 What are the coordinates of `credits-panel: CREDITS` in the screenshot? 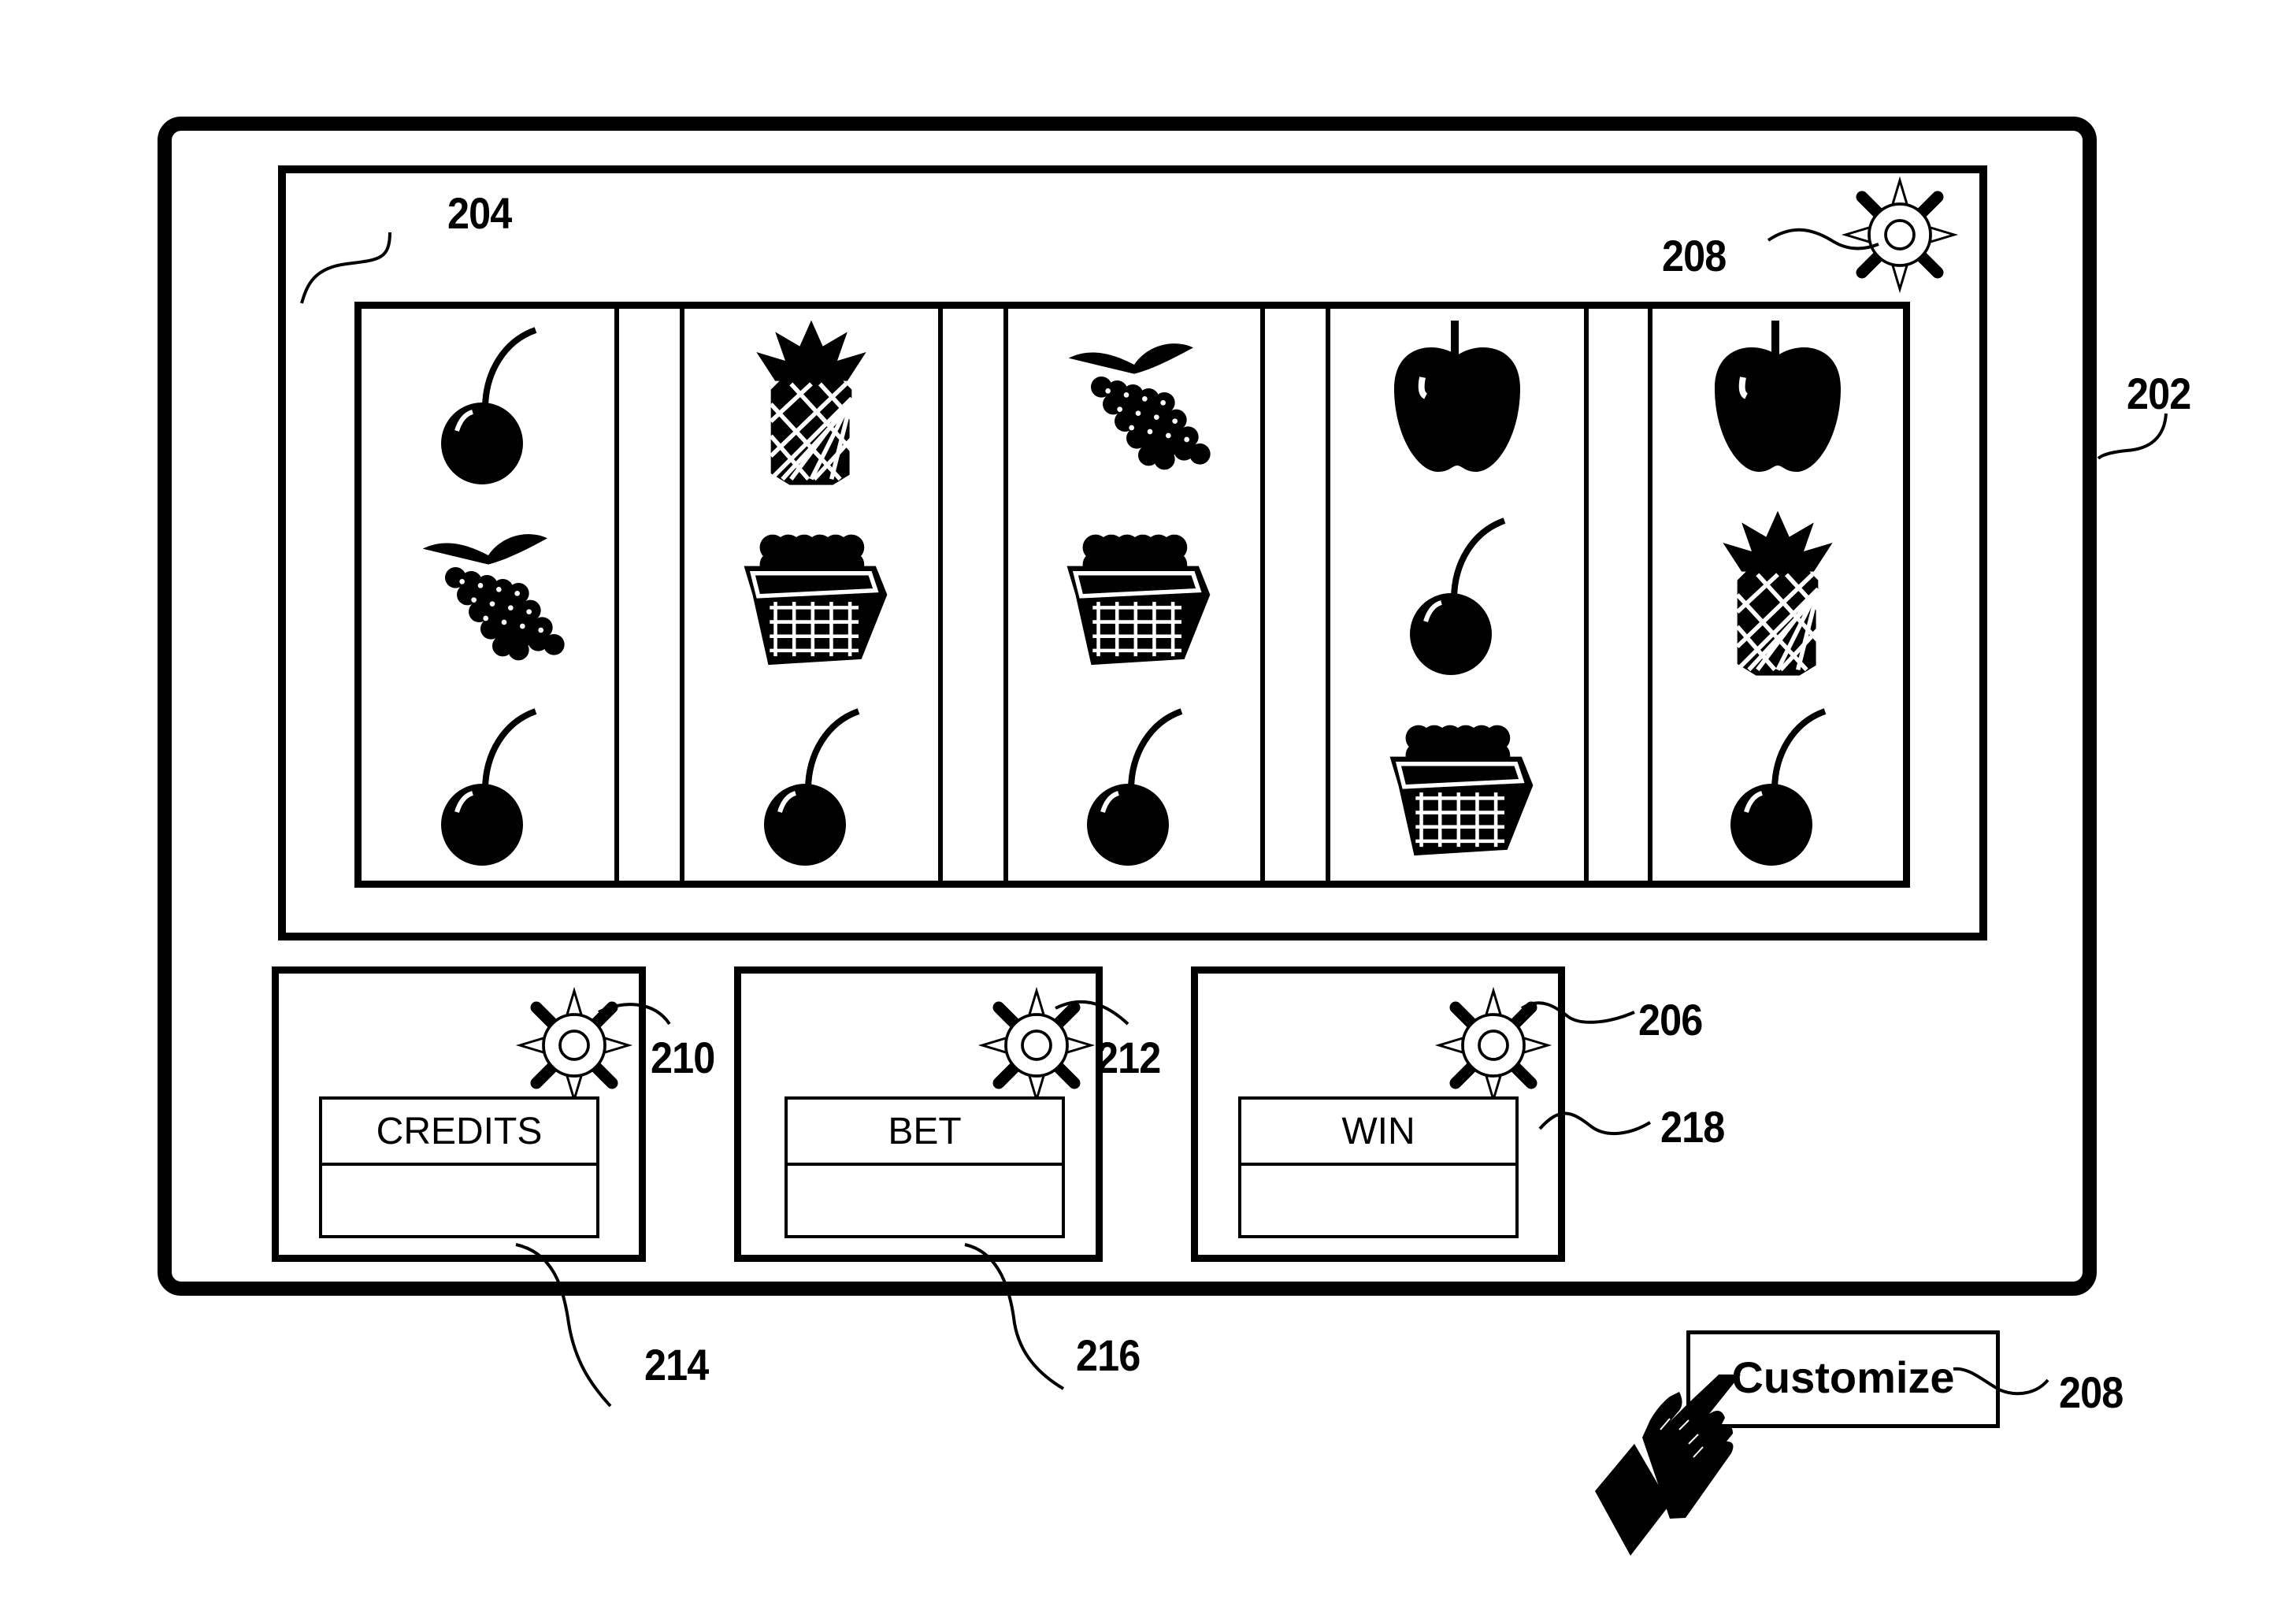 It's located at (459, 1114).